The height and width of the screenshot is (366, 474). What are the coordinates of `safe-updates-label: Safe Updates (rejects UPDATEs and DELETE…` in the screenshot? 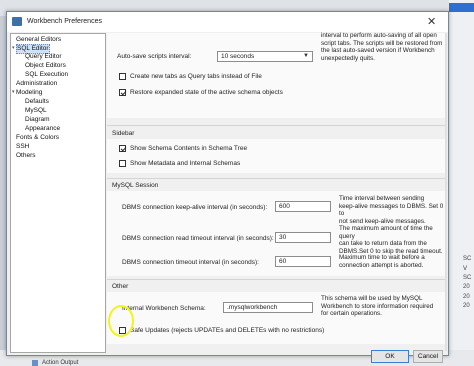 It's located at (227, 330).